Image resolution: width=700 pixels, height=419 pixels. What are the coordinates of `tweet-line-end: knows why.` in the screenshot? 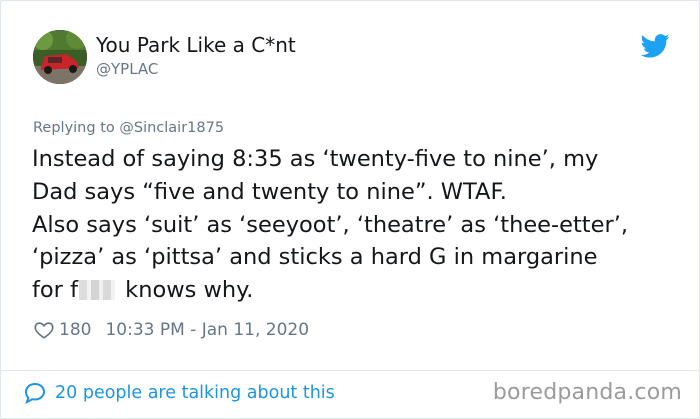 It's located at (186, 290).